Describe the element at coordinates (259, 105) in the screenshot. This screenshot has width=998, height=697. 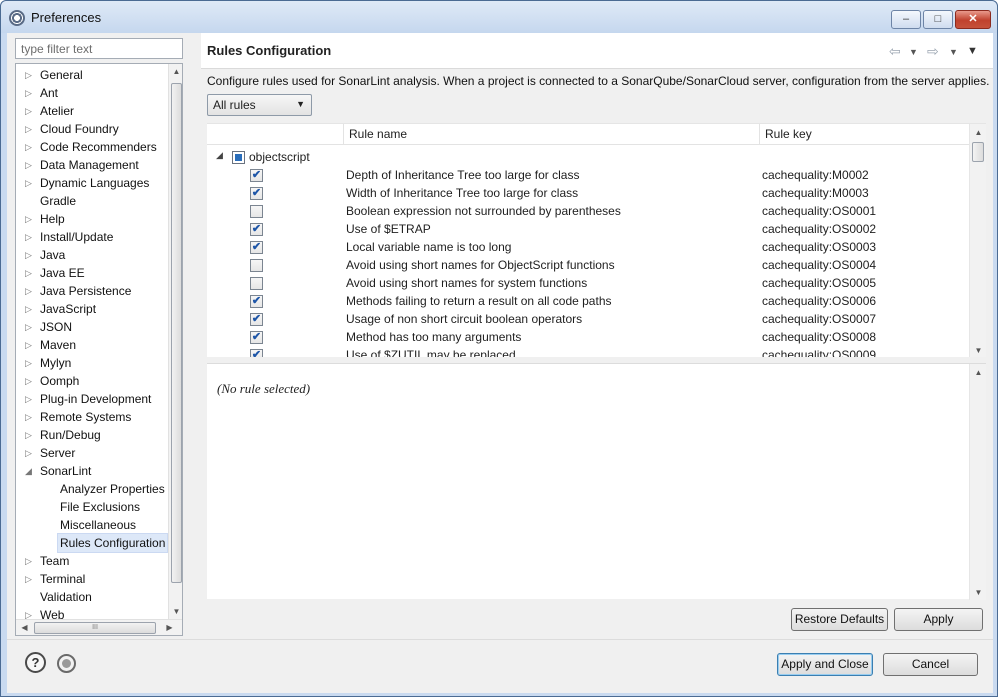
I see `rule-filter-combo: All rules ▼` at that location.